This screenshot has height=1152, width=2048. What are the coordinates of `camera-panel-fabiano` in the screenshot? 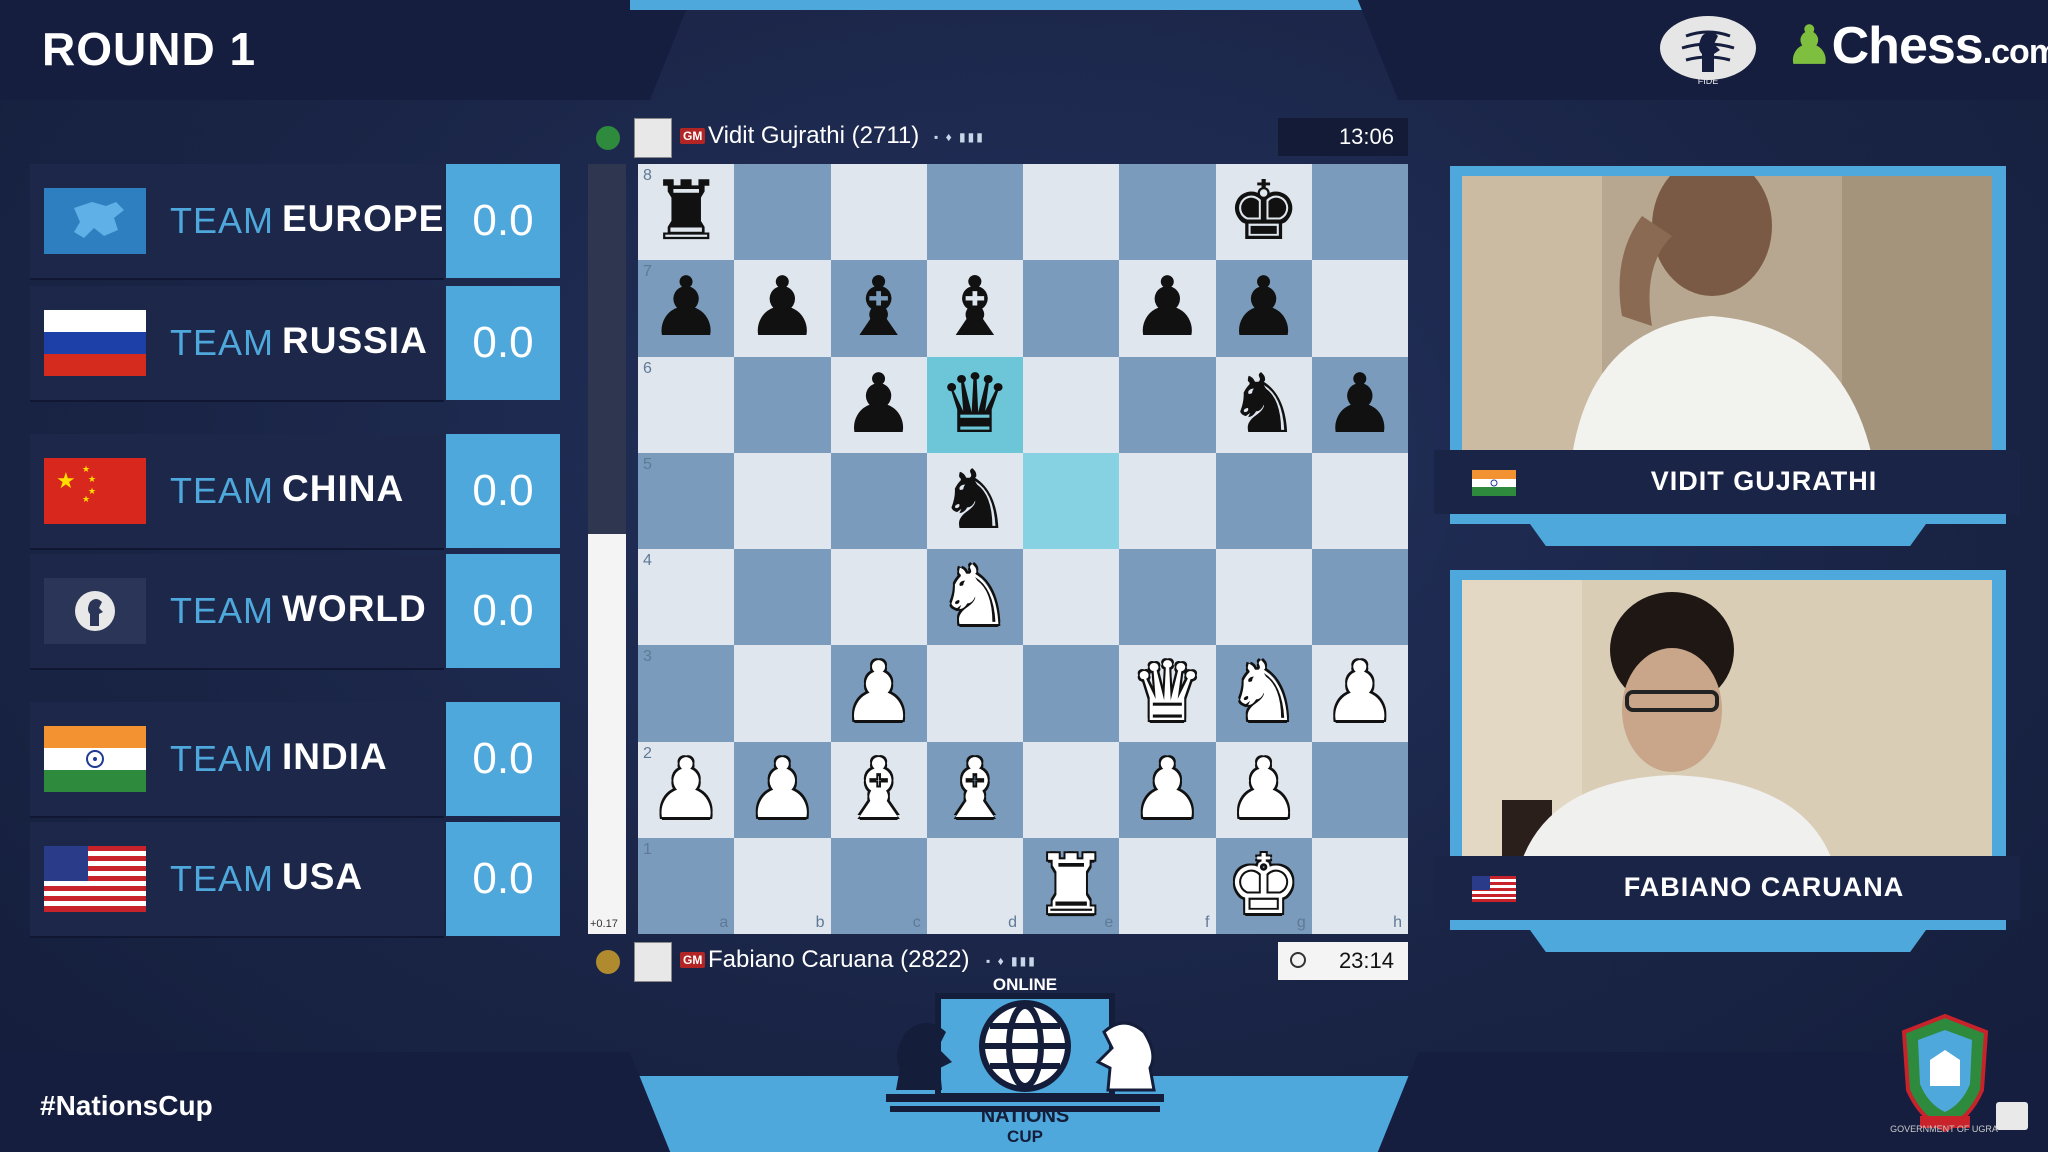 It's located at (1728, 715).